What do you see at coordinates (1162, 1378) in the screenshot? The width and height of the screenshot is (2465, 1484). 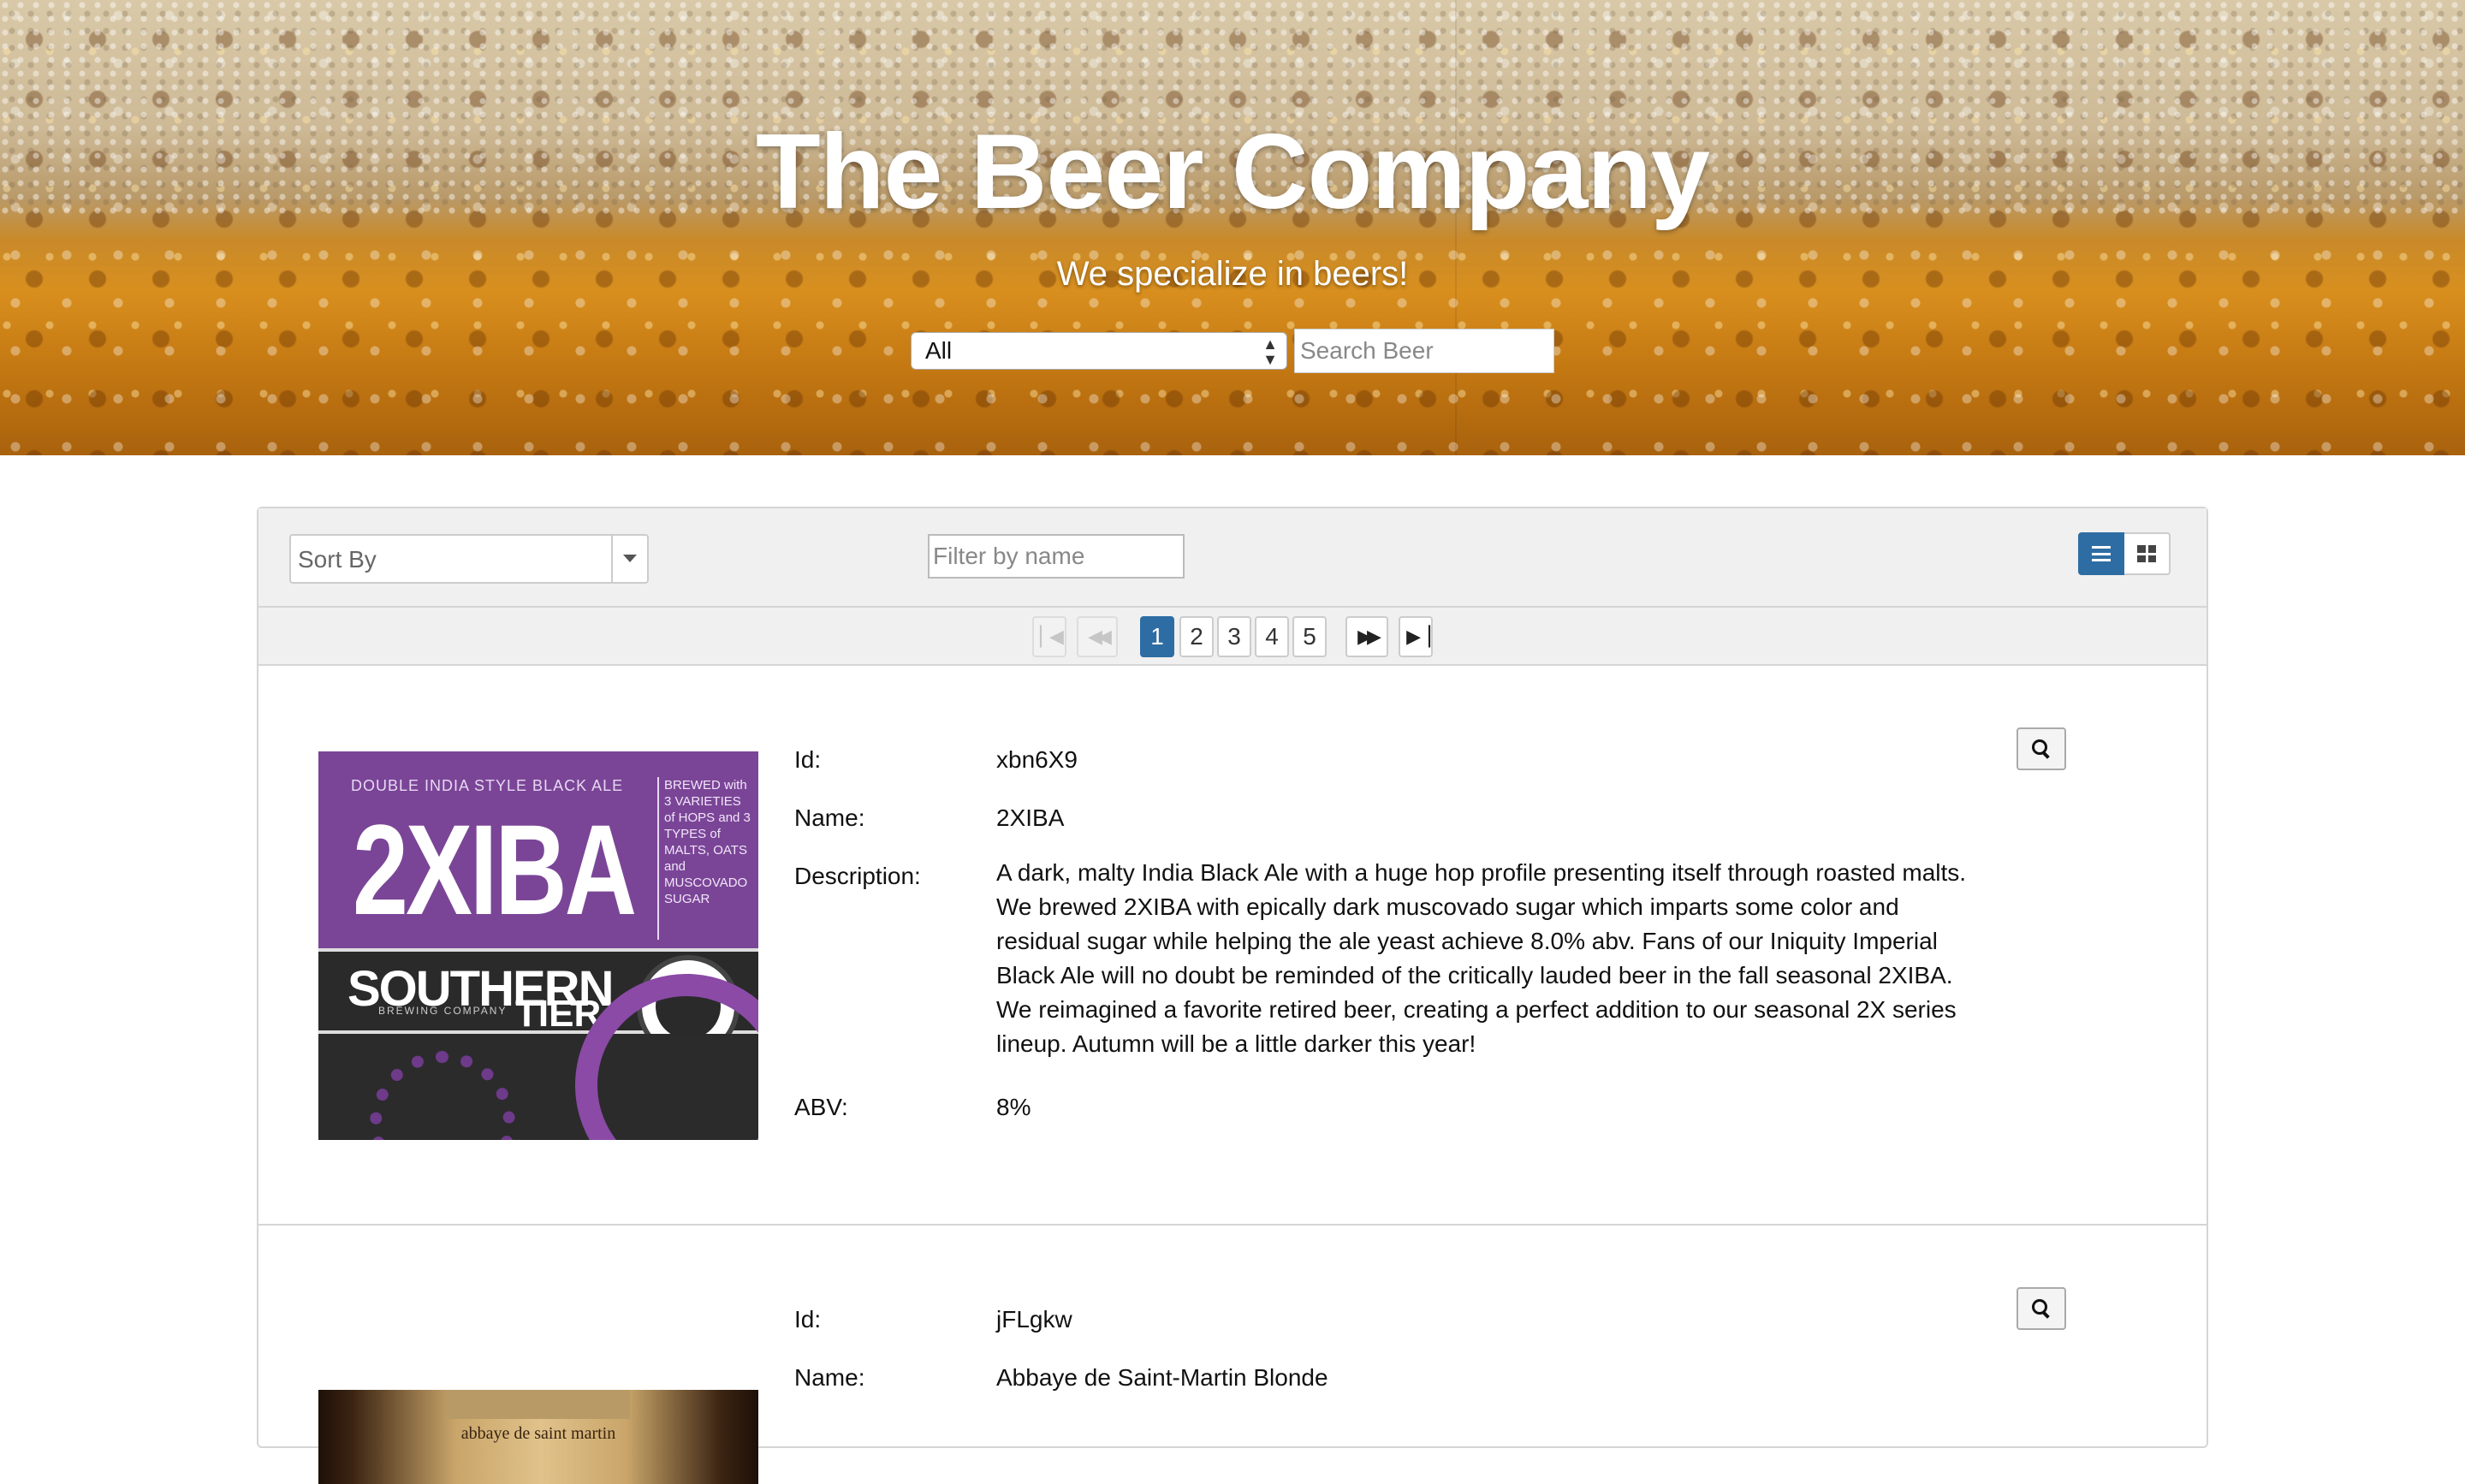 I see `name-value: Abbaye de Saint-Martin Blonde` at bounding box center [1162, 1378].